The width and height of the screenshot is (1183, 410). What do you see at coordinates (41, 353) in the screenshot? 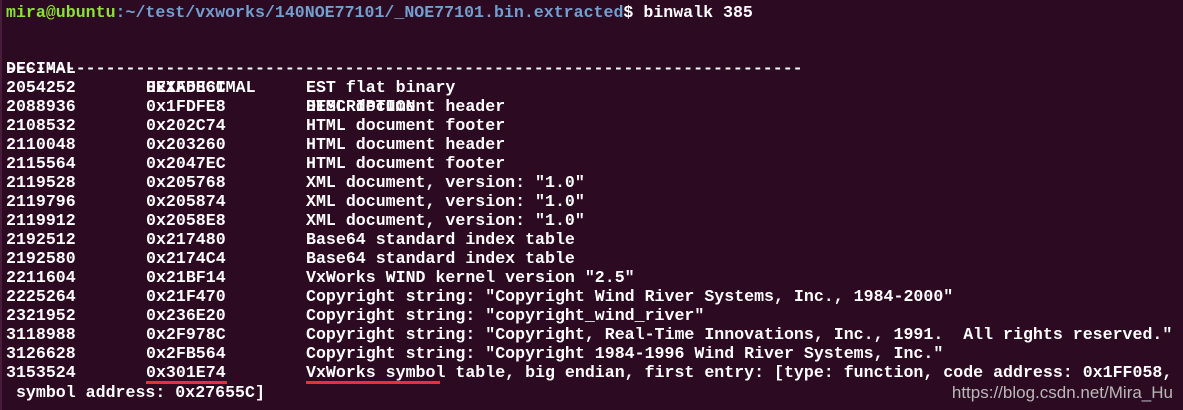
I see `decimal-cell: 3126628` at bounding box center [41, 353].